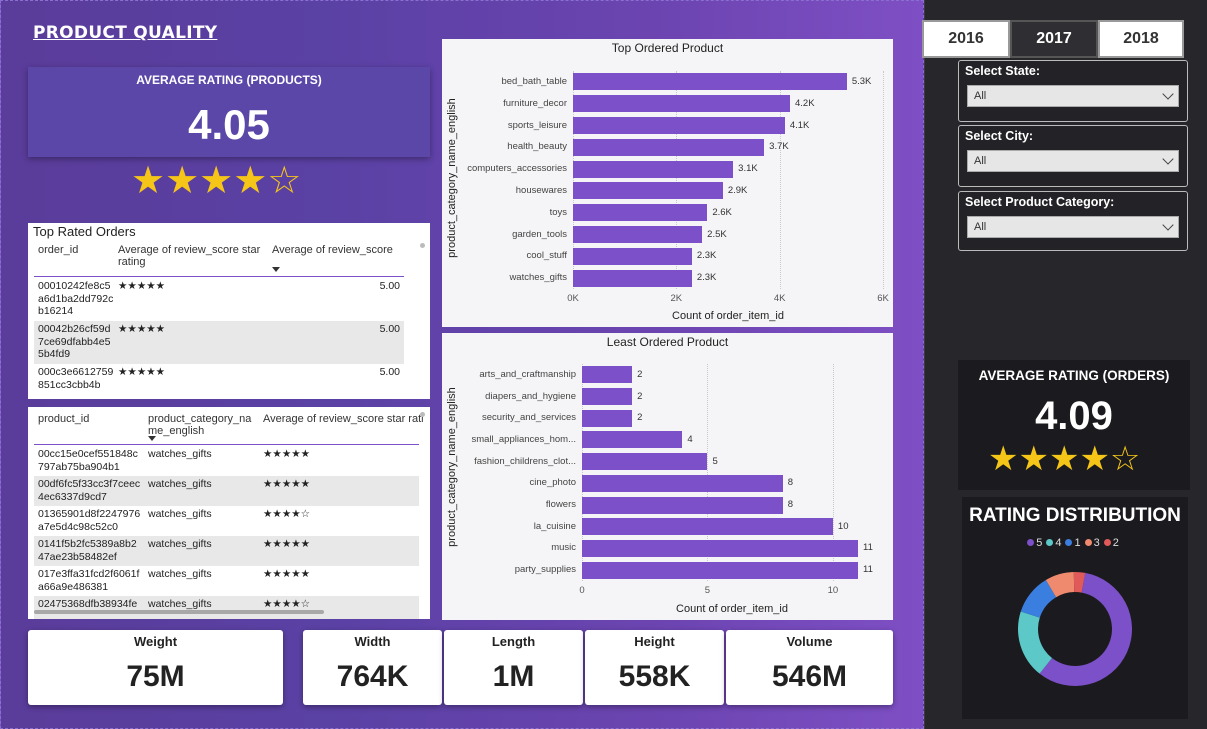  What do you see at coordinates (179, 612) in the screenshot?
I see `horizontal-scrollbar` at bounding box center [179, 612].